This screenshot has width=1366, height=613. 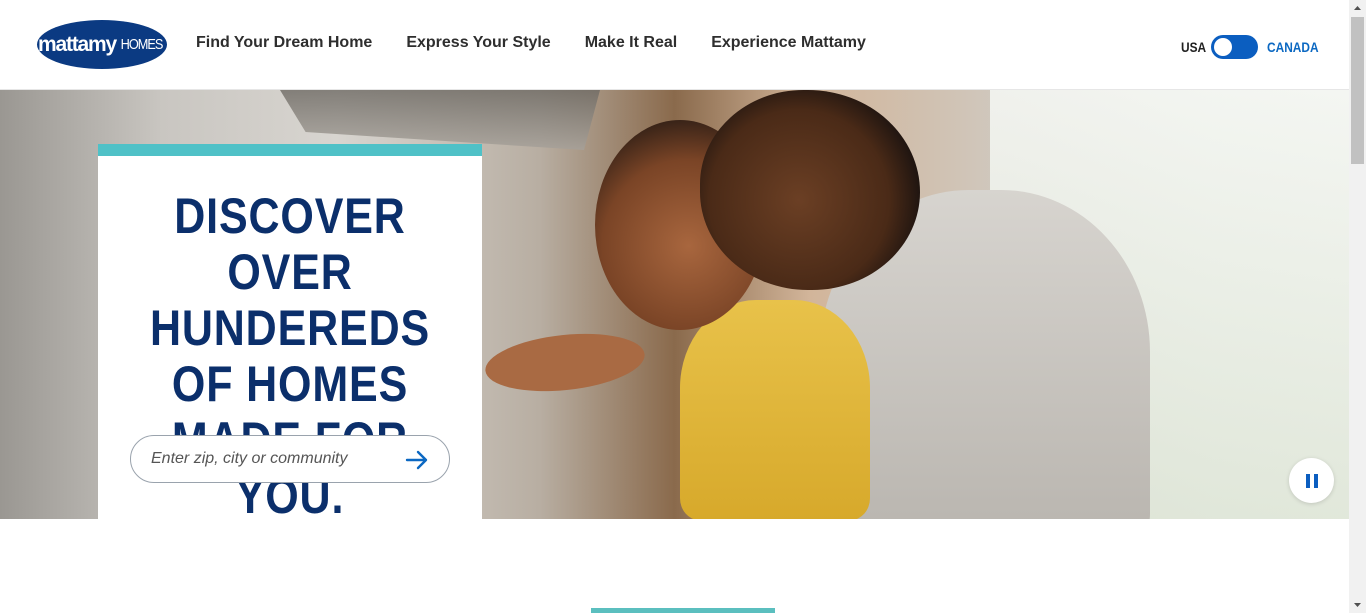 I want to click on scrollbar-thumb, so click(x=1357, y=90).